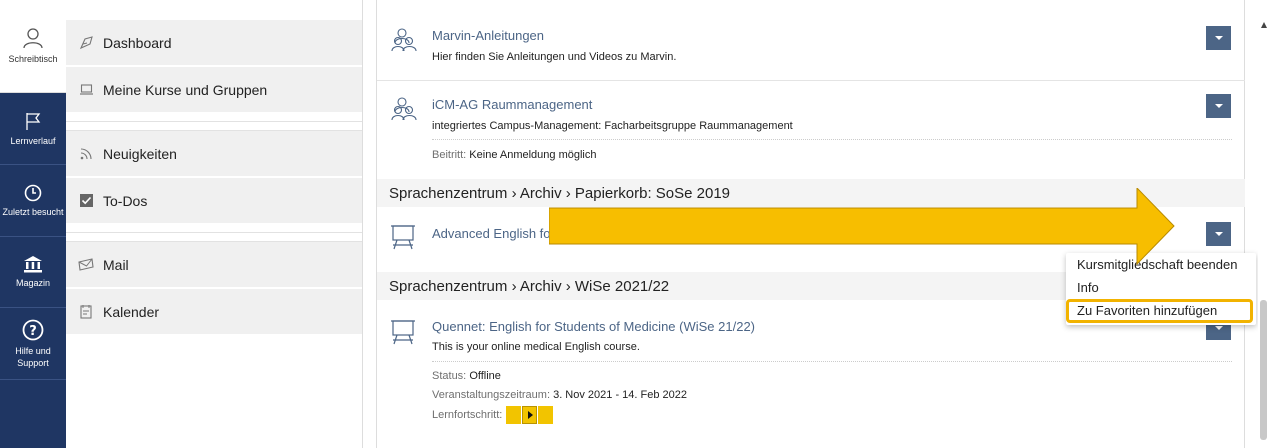 Image resolution: width=1267 pixels, height=448 pixels. I want to click on rail-item-lernverlauf: Lernverlauf, so click(33, 129).